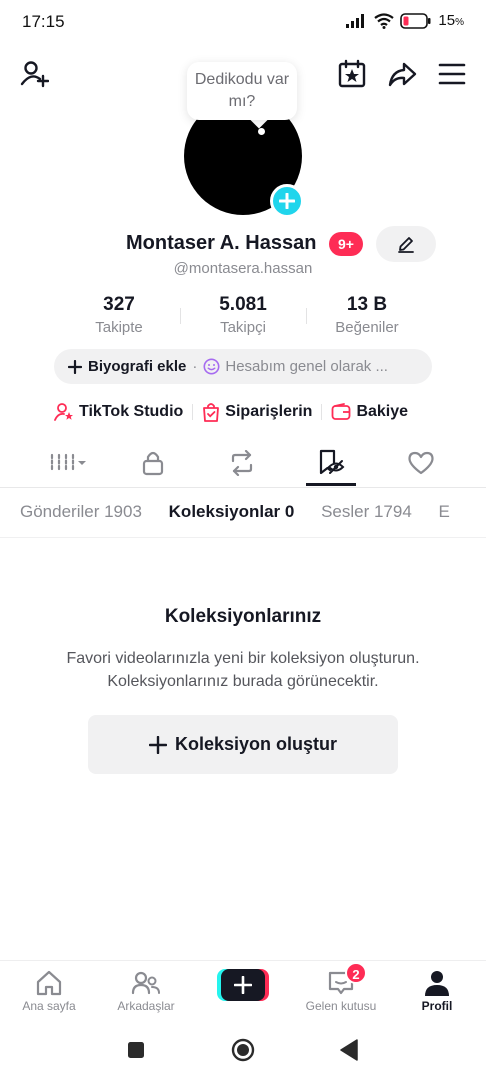  I want to click on add-friend-icon, so click(34, 74).